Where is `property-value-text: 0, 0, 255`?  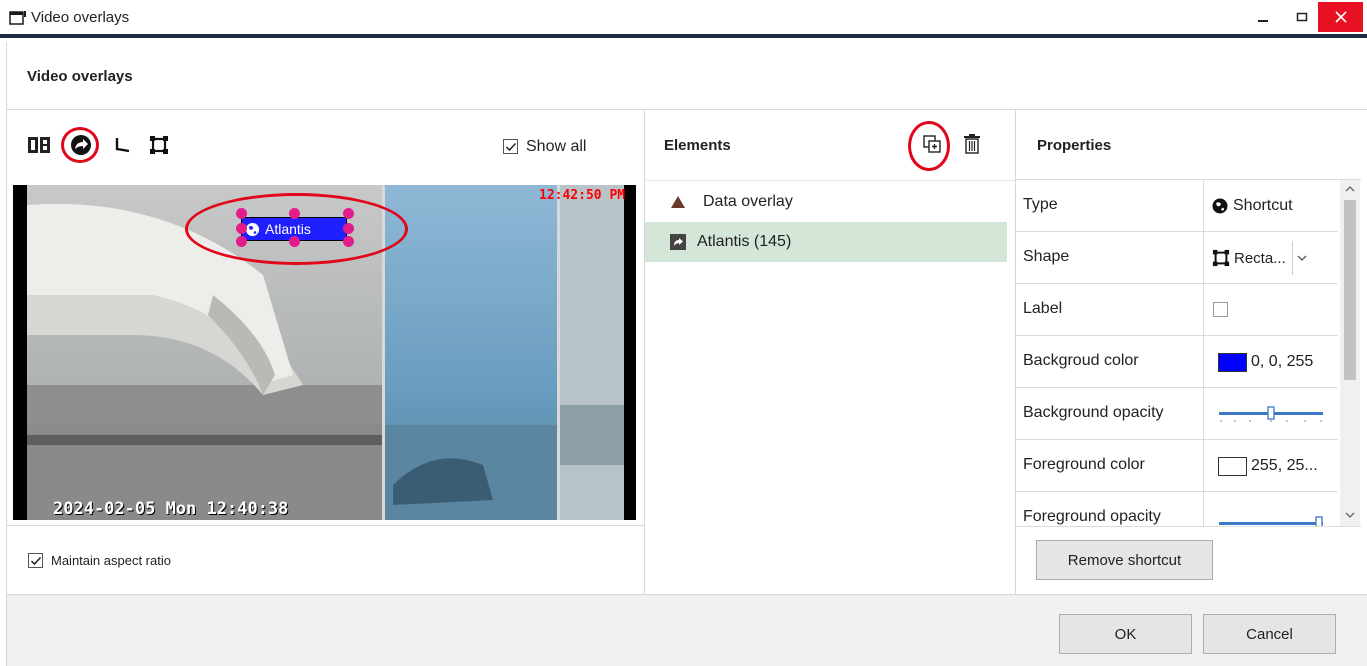 property-value-text: 0, 0, 255 is located at coordinates (1282, 361).